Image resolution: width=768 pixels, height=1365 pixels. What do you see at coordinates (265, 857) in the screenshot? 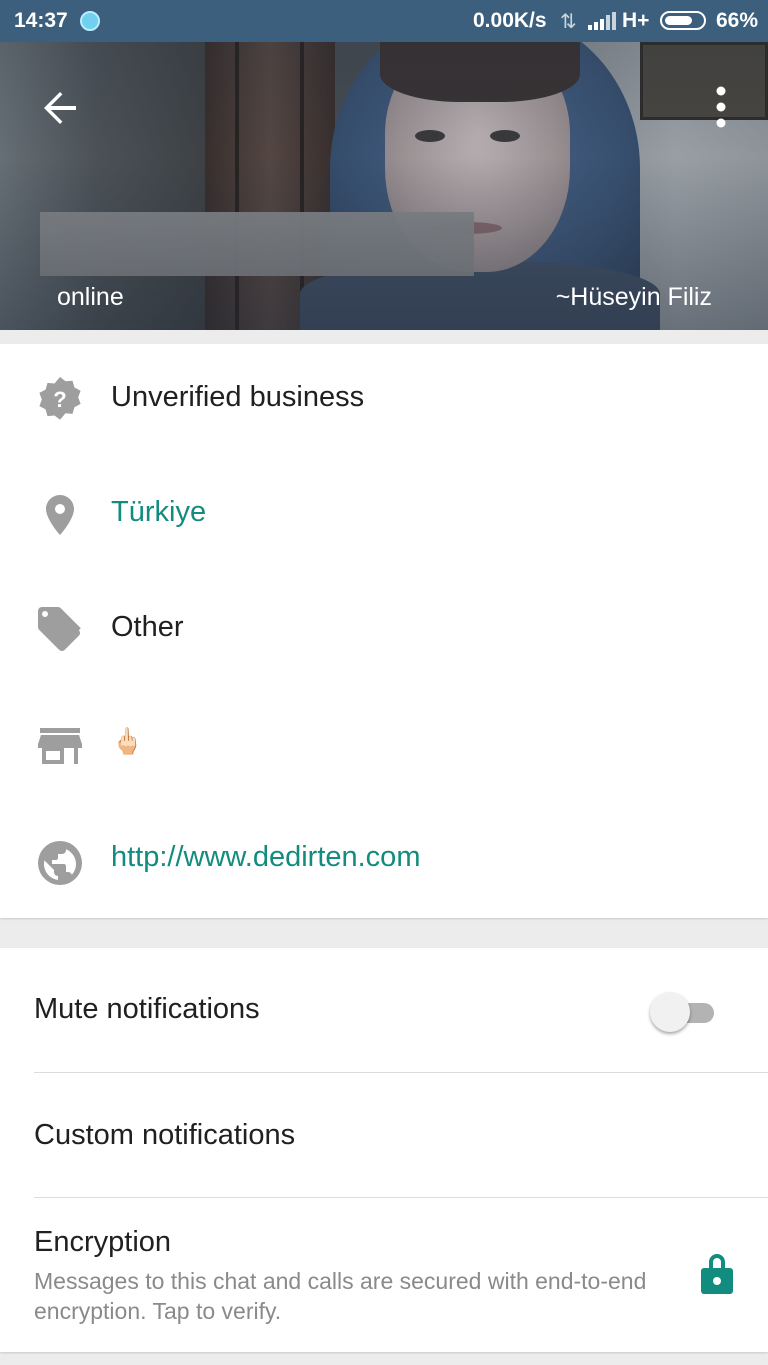
I see `business-website-link: http://www.dedirten.com` at bounding box center [265, 857].